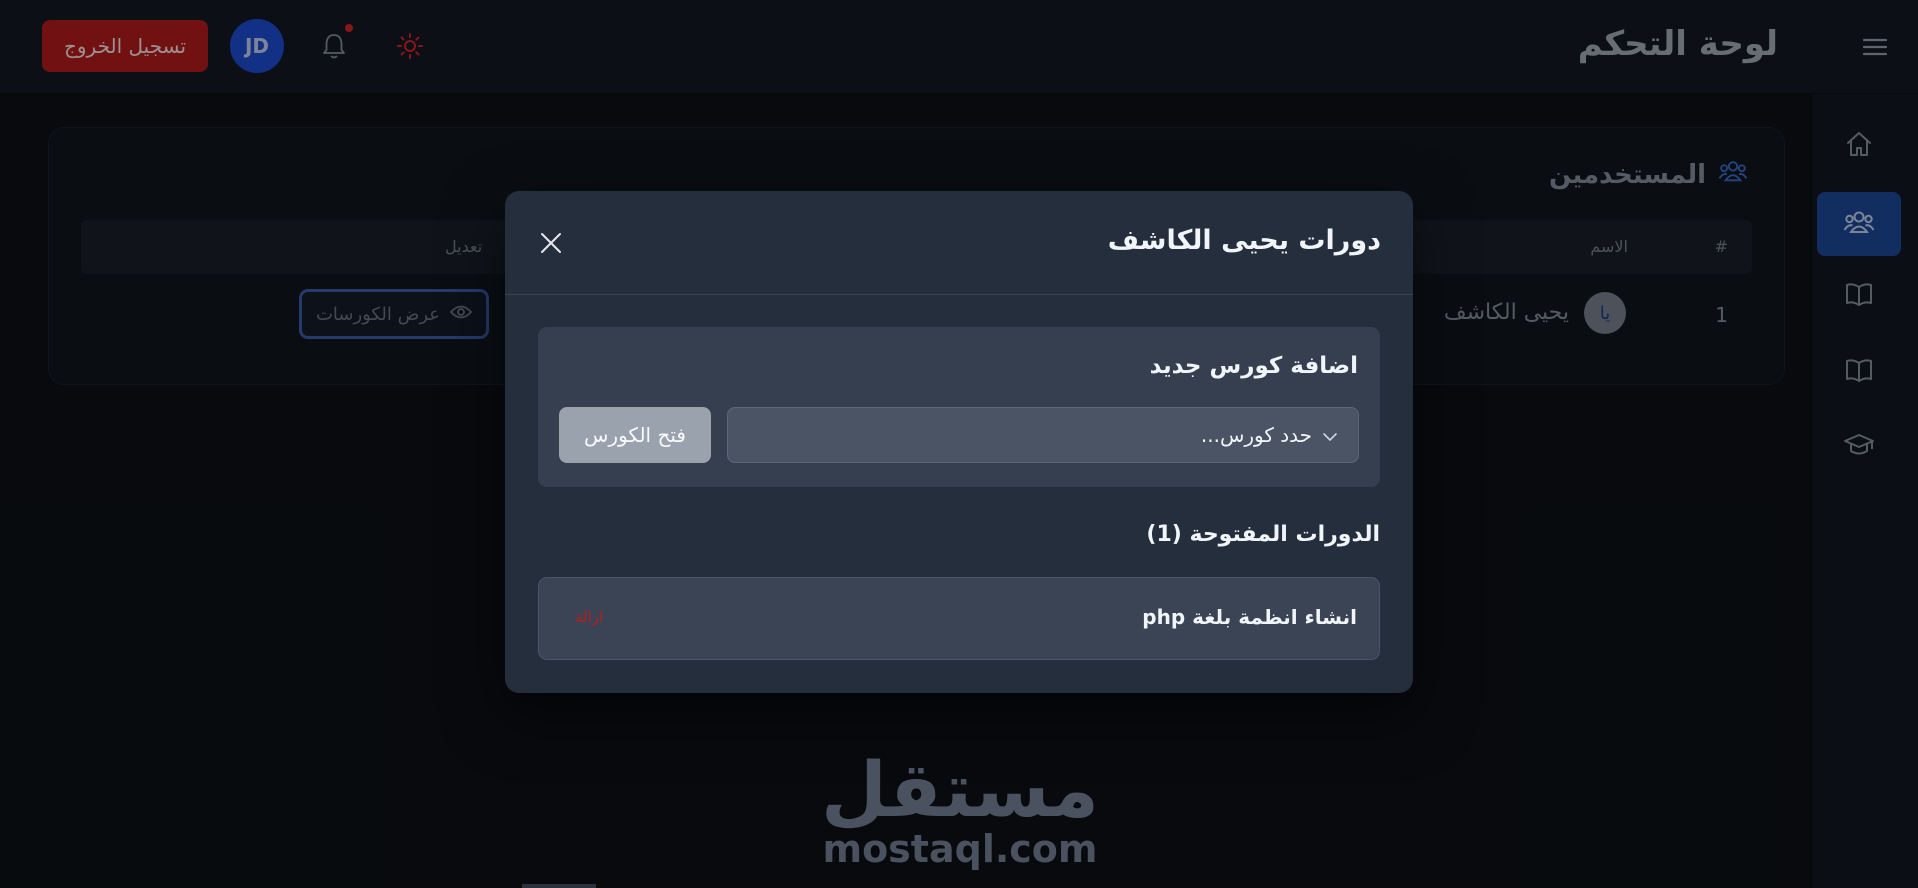 This screenshot has width=1918, height=888. What do you see at coordinates (635, 435) in the screenshot?
I see `open-course-button: فتح الكورس` at bounding box center [635, 435].